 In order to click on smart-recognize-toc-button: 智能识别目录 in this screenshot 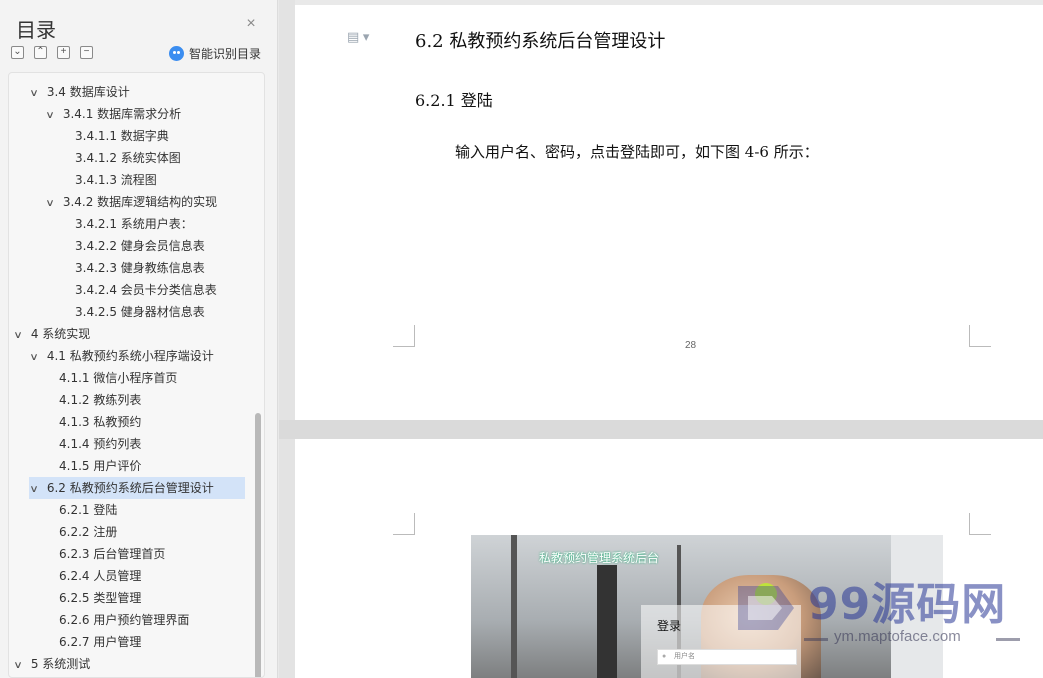, I will do `click(215, 53)`.